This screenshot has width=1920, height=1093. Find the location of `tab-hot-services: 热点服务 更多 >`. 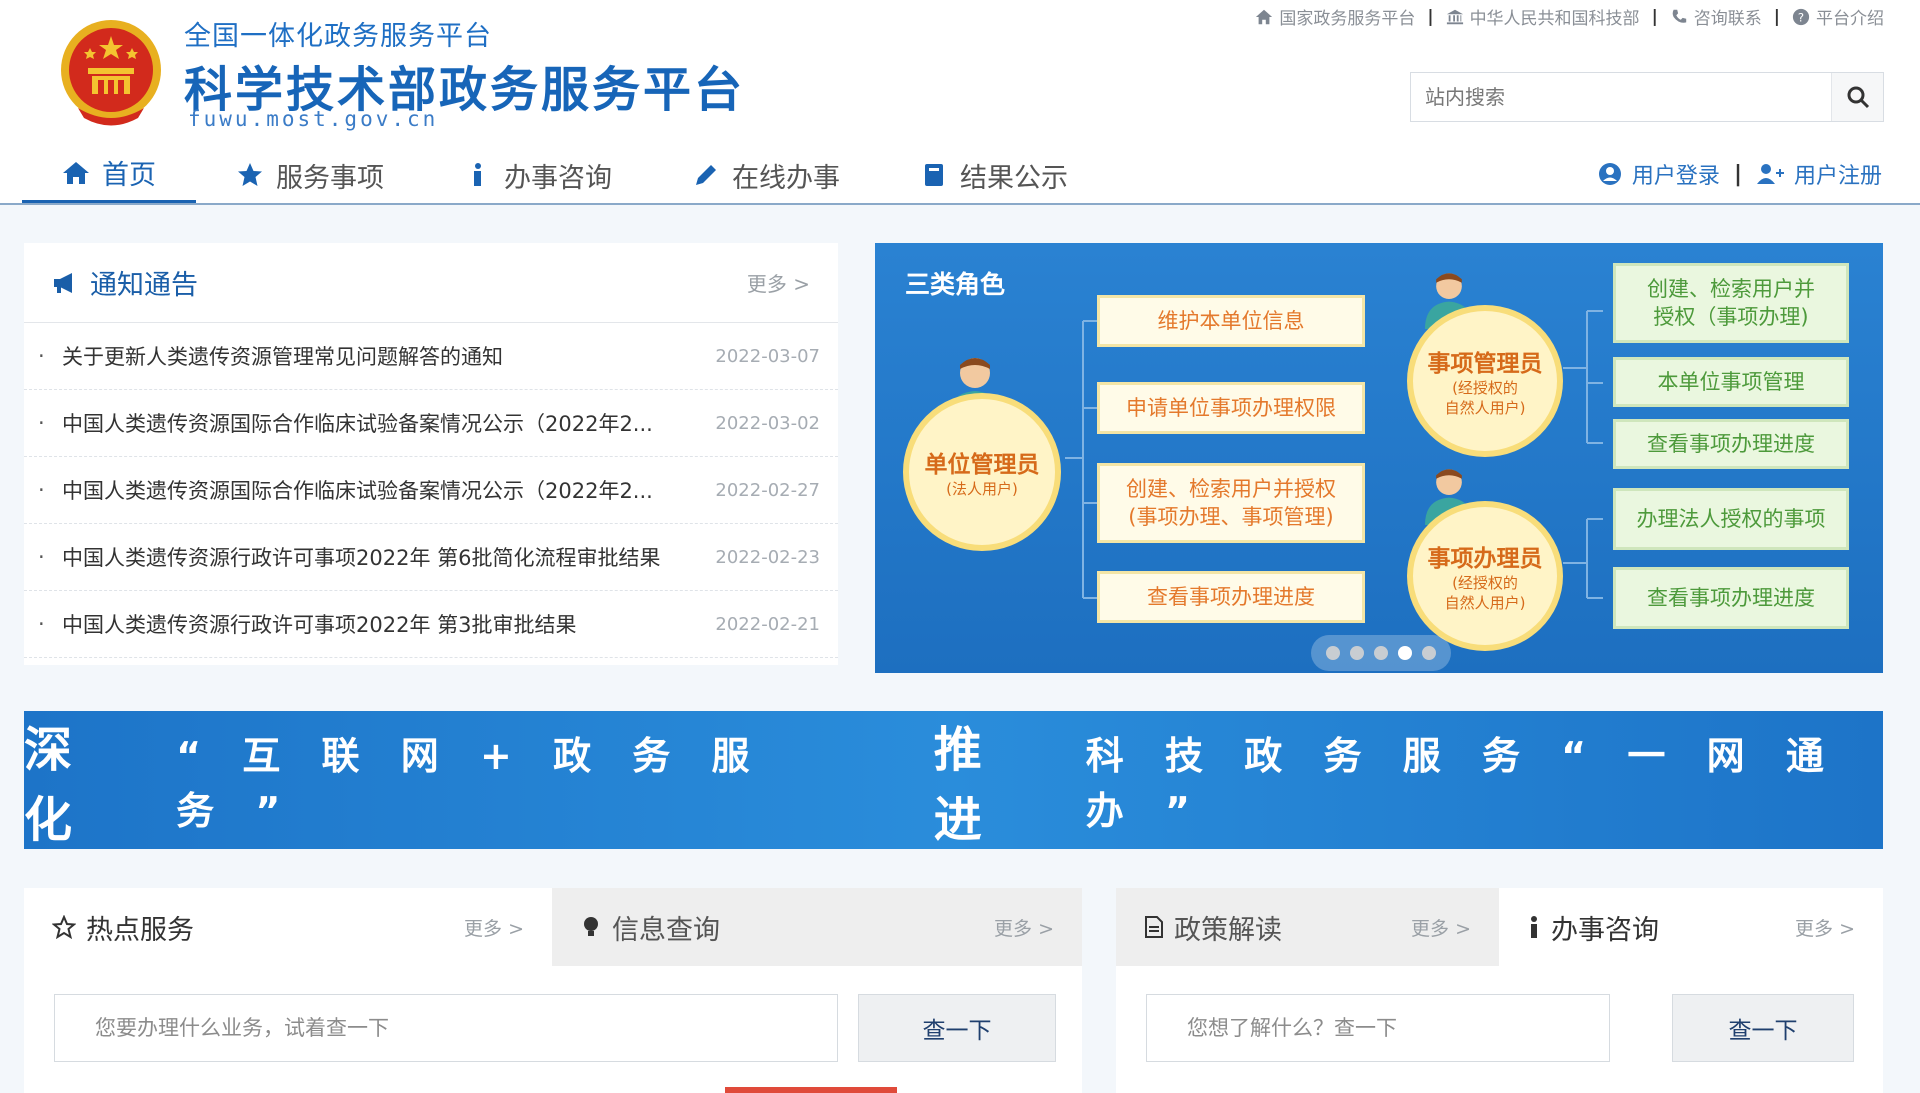

tab-hot-services: 热点服务 更多 > is located at coordinates (288, 927).